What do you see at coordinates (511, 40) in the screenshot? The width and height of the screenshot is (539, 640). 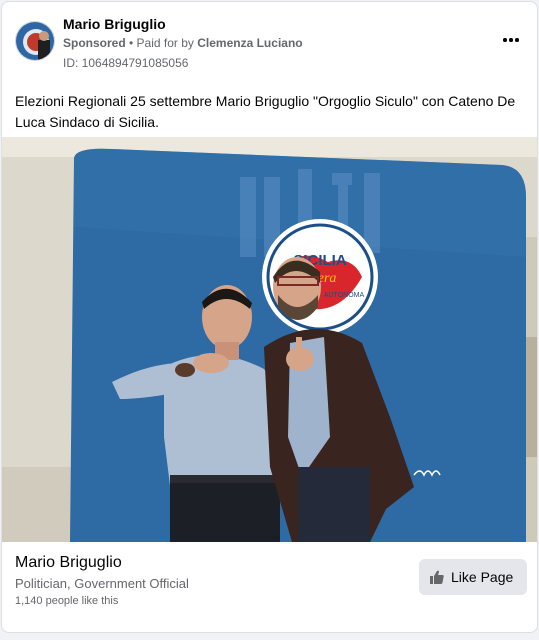 I see `more-options-icon` at bounding box center [511, 40].